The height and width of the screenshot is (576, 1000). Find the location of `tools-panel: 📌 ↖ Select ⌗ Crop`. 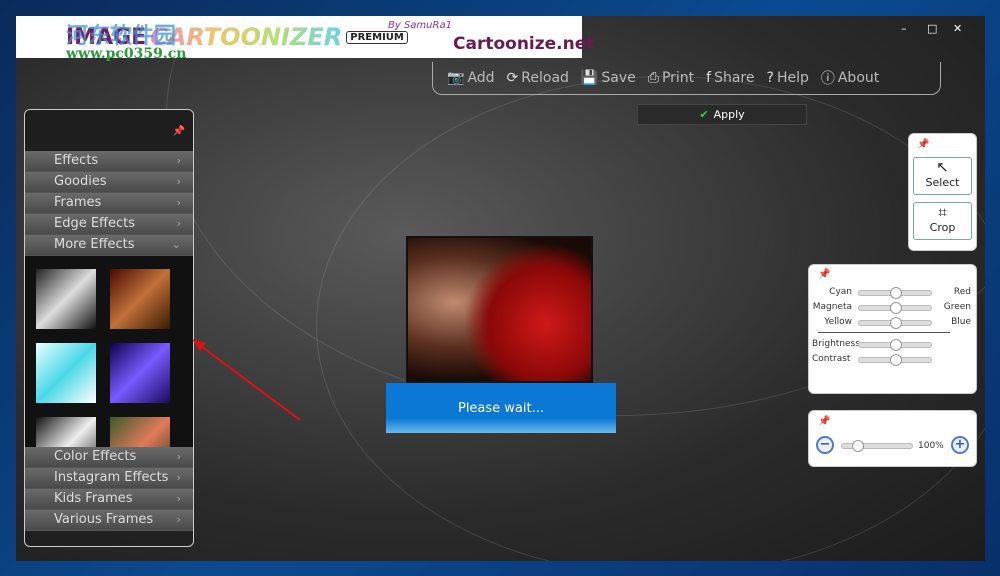

tools-panel: 📌 ↖ Select ⌗ Crop is located at coordinates (942, 192).